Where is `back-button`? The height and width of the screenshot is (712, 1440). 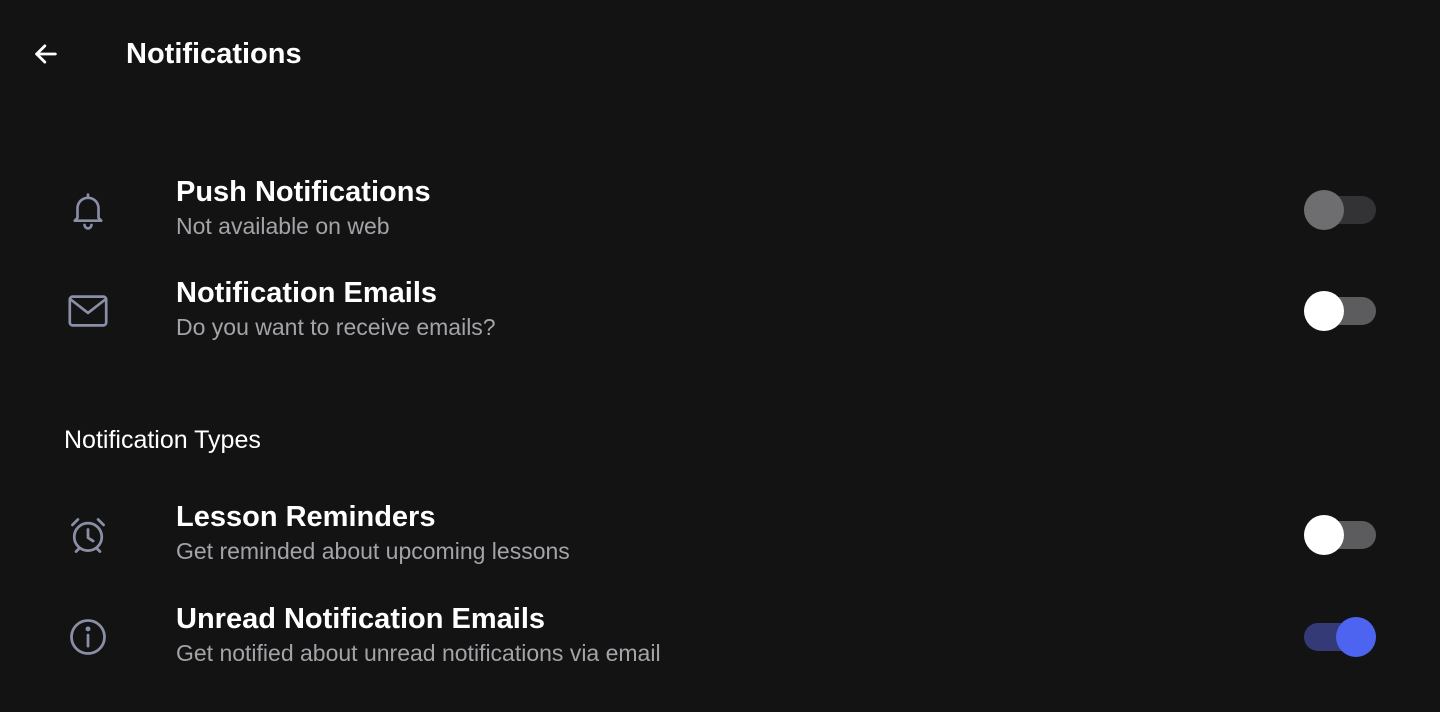
back-button is located at coordinates (46, 54).